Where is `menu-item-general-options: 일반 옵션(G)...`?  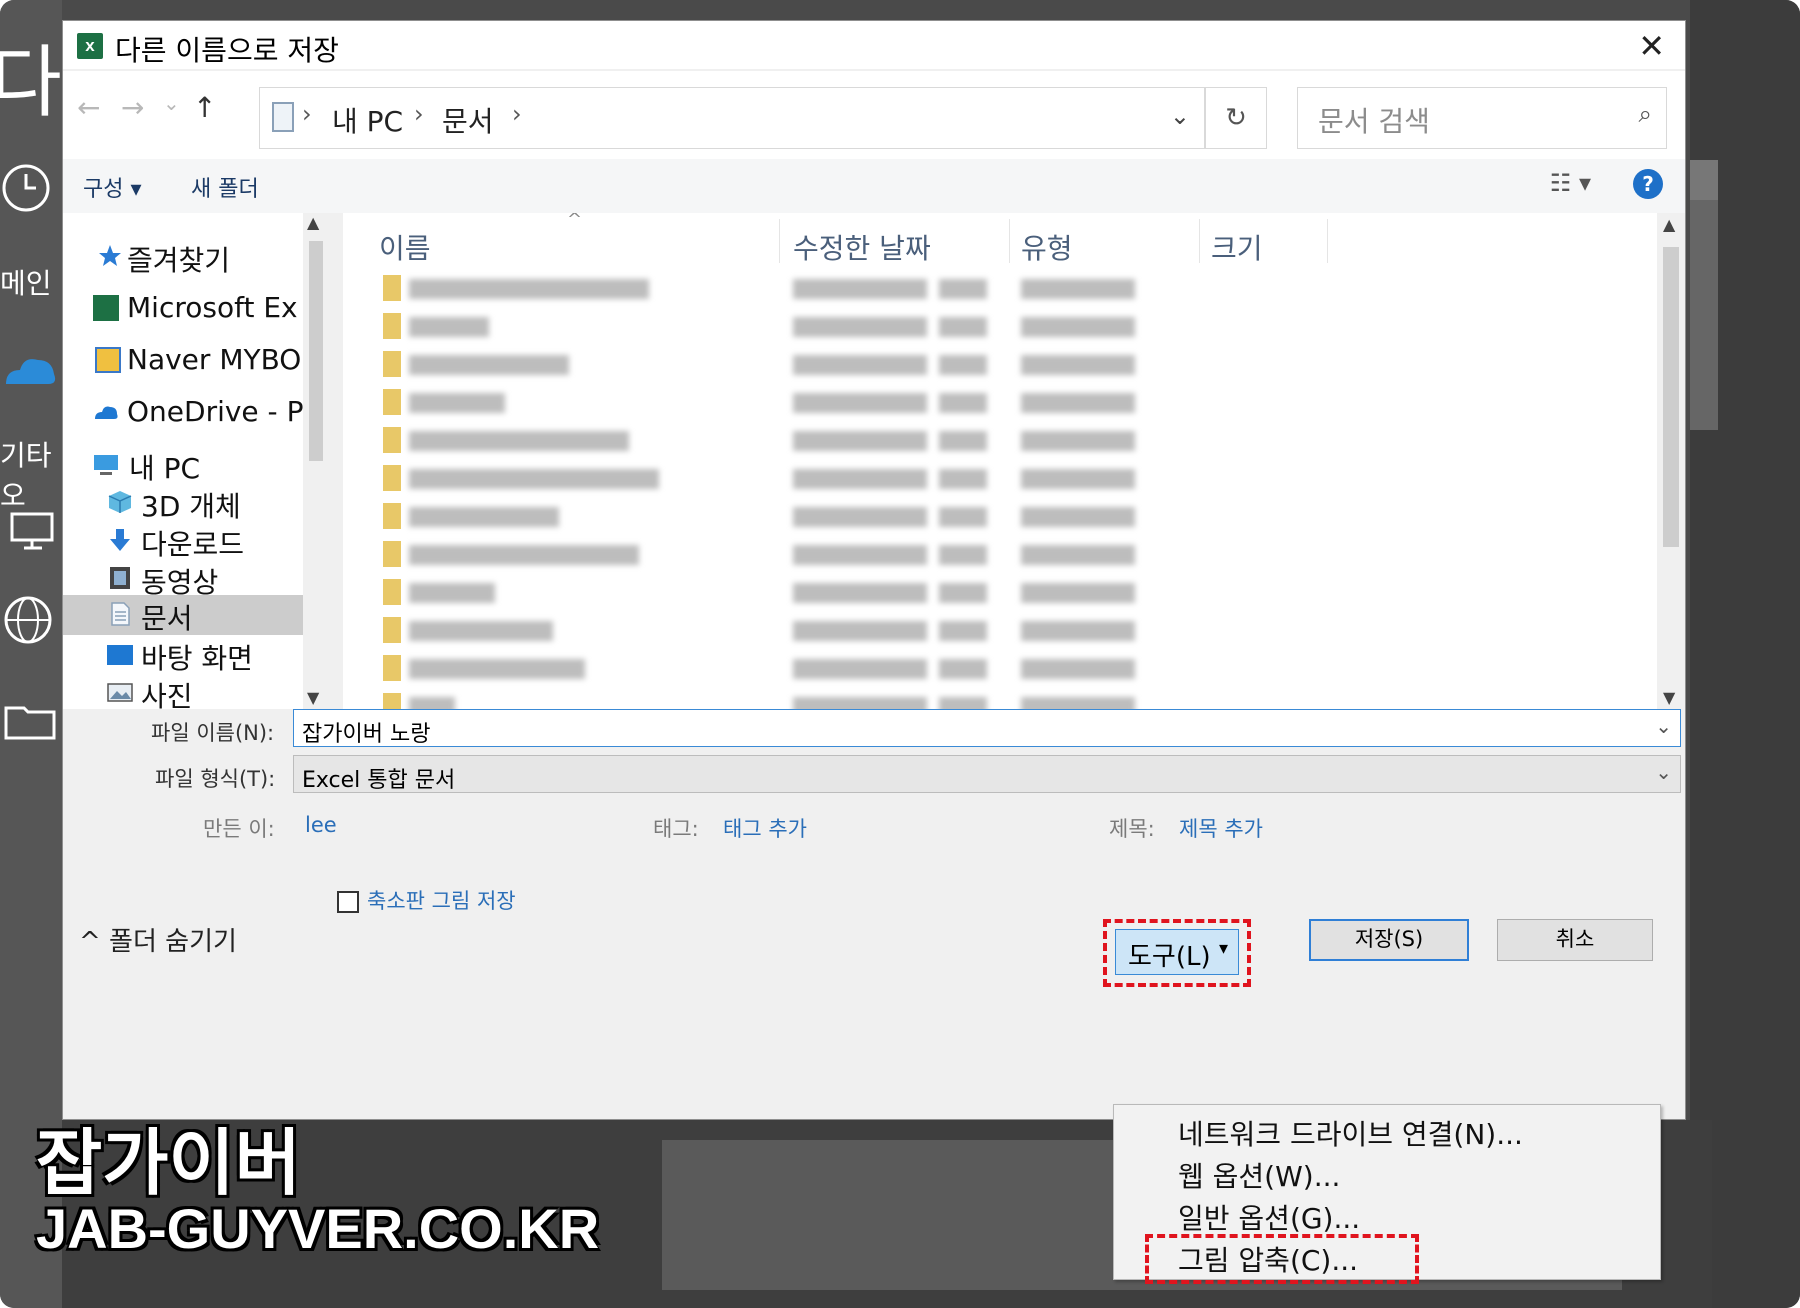 menu-item-general-options: 일반 옵션(G)... is located at coordinates (1269, 1217).